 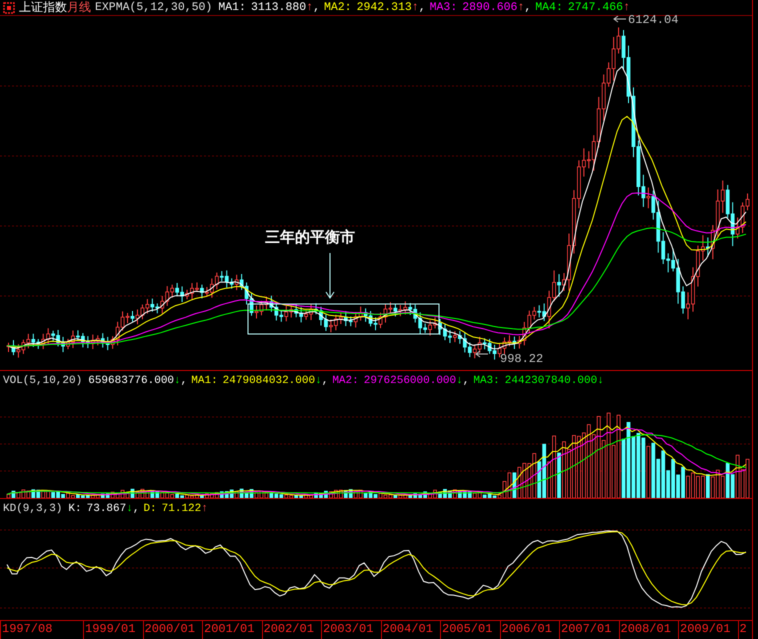 What do you see at coordinates (410, 630) in the screenshot?
I see `axis-label: 2004/01` at bounding box center [410, 630].